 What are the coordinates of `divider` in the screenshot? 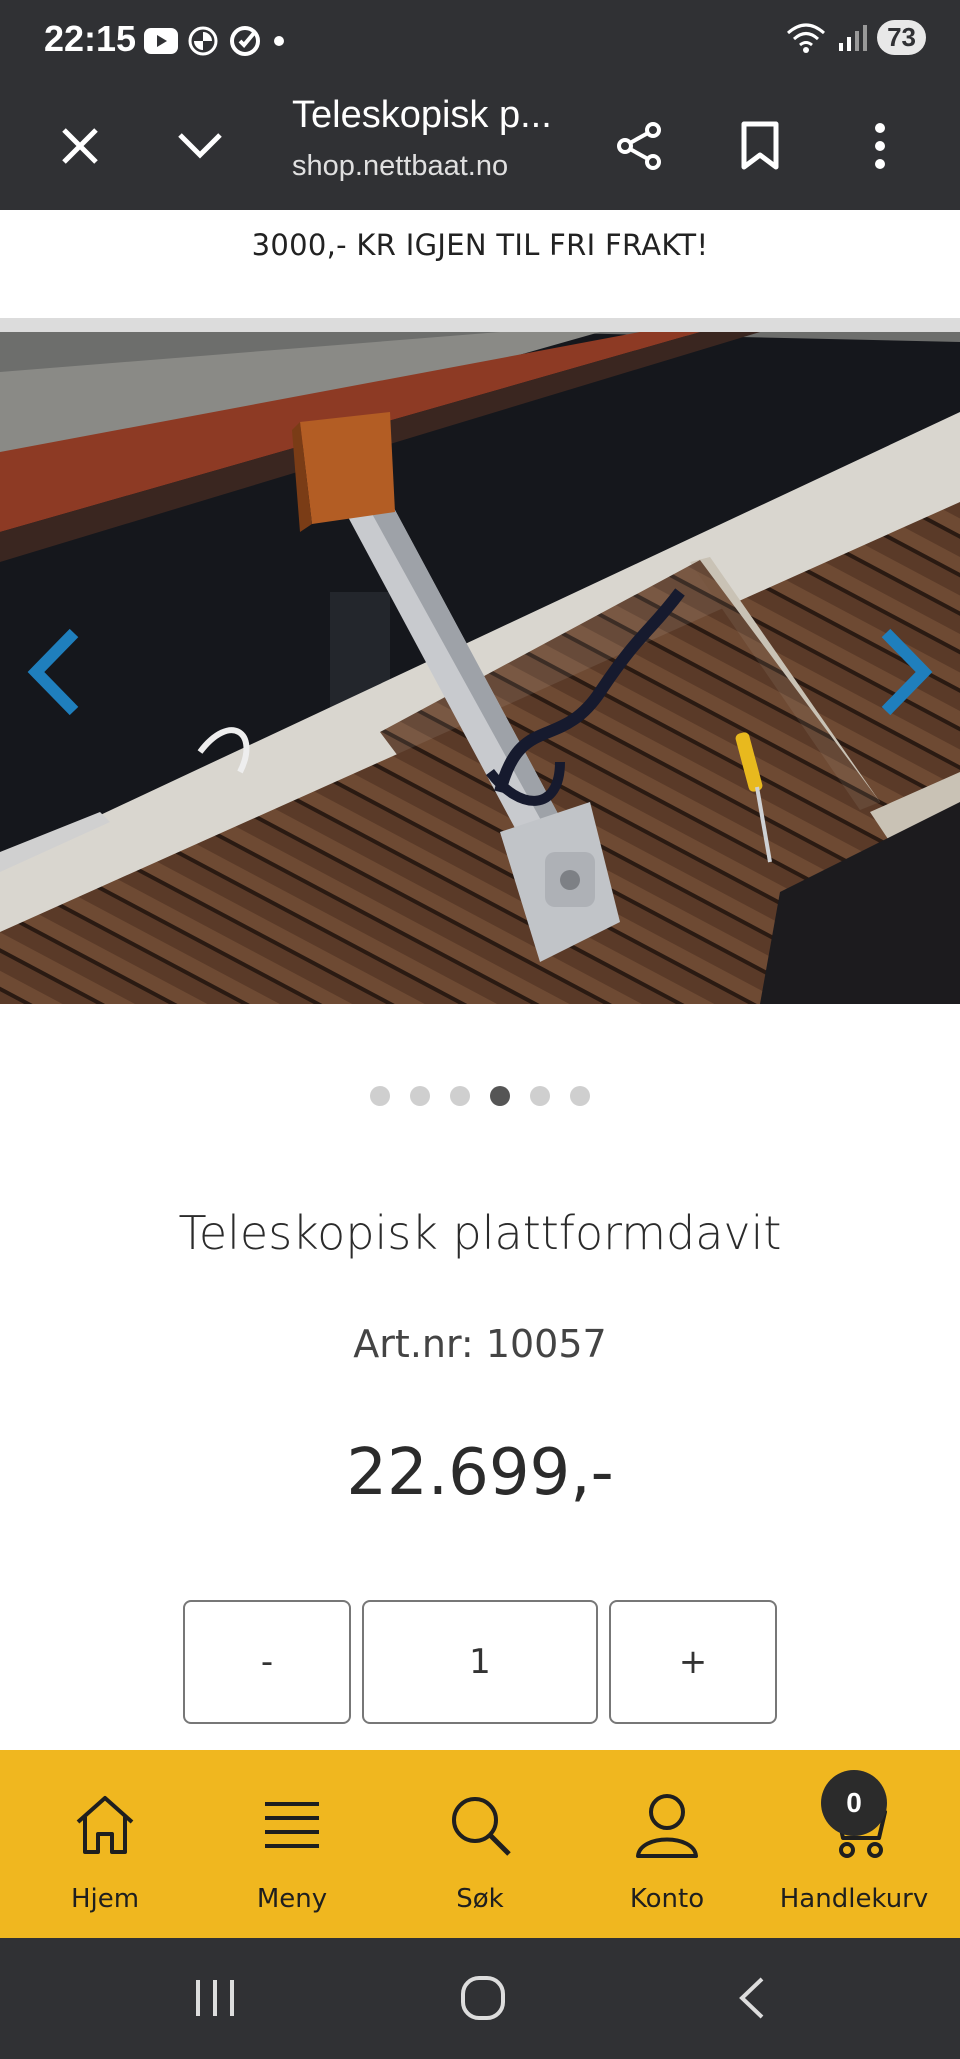 It's located at (480, 325).